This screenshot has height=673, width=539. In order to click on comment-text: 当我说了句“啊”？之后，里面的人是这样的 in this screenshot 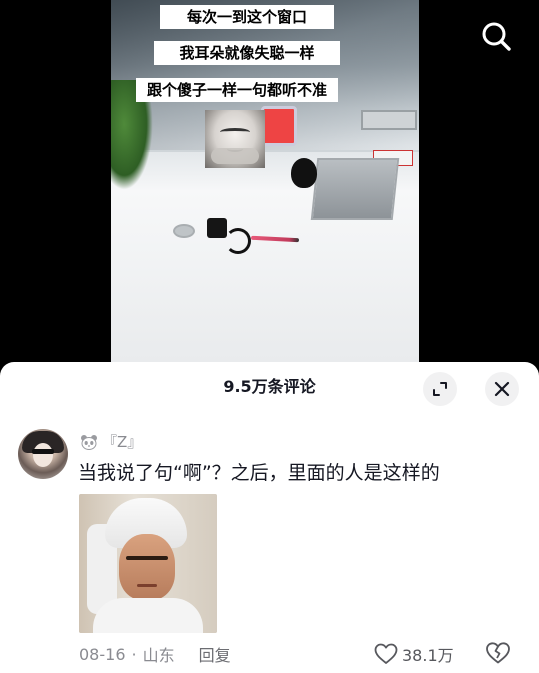, I will do `click(259, 473)`.